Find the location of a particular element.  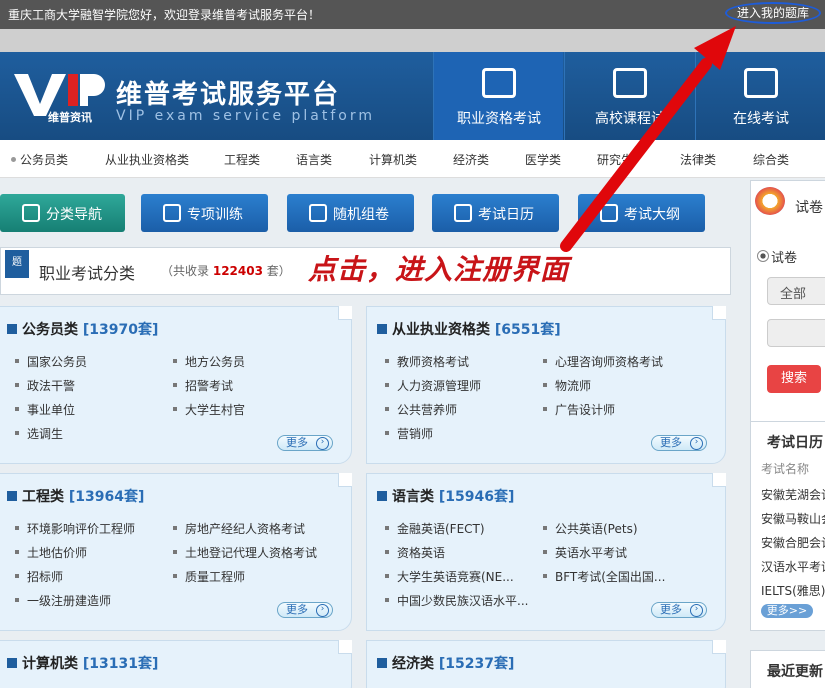

list-item: 安徽芜湖会计 is located at coordinates (793, 494).